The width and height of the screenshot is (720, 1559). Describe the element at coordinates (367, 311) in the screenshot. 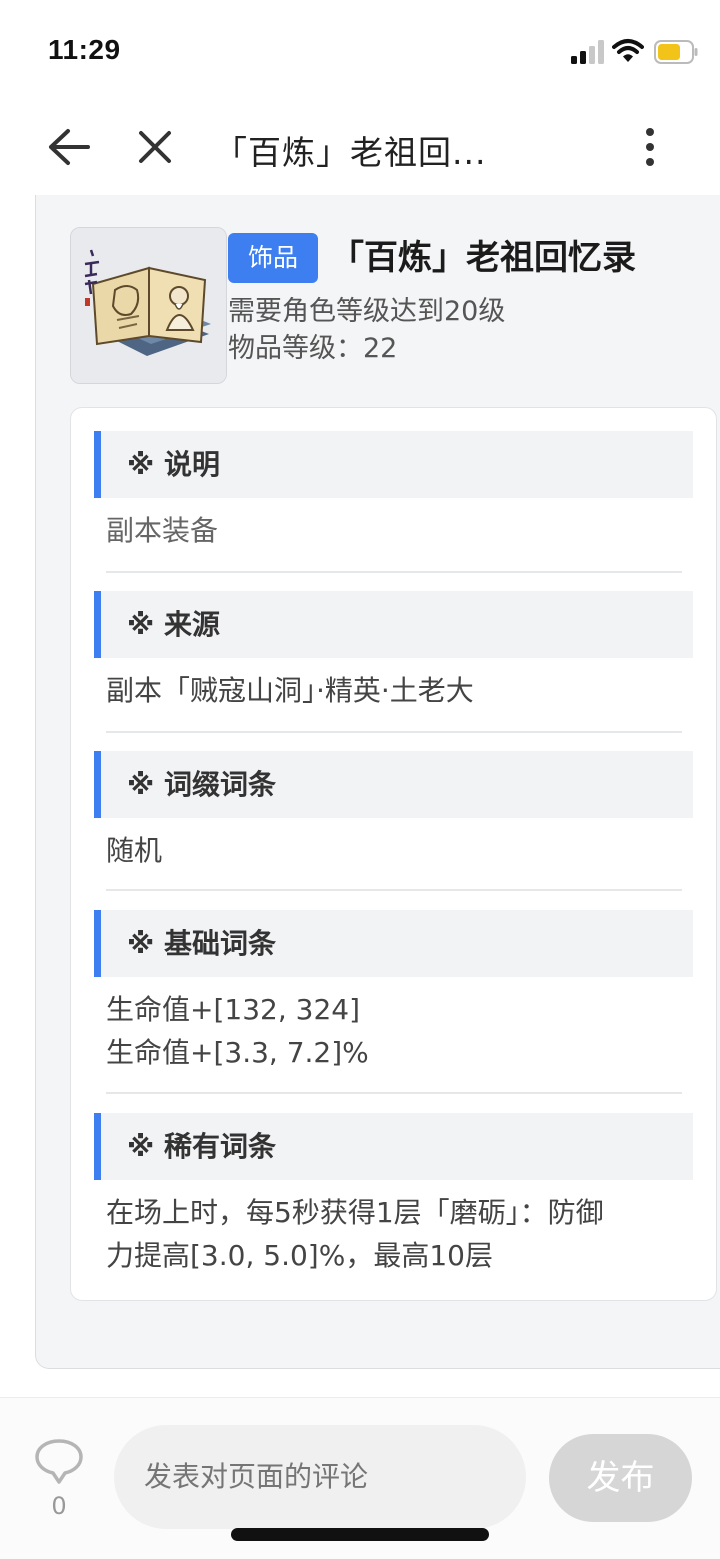

I see `item-requirement: 需要角色等级达到20级` at that location.